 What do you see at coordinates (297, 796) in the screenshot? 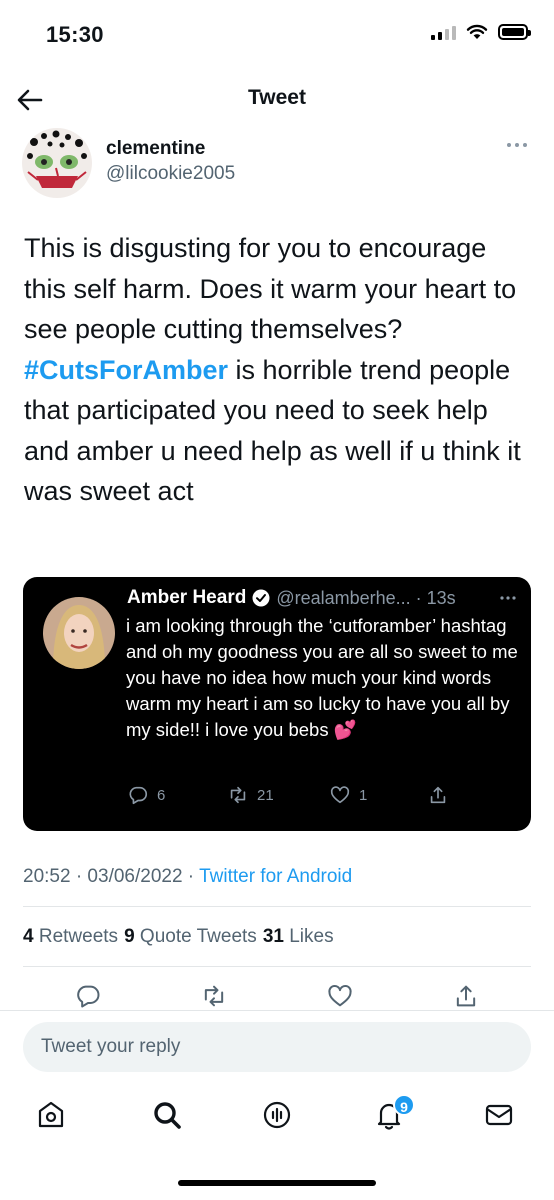
I see `quoted-tweet-actions: 6 21 1` at bounding box center [297, 796].